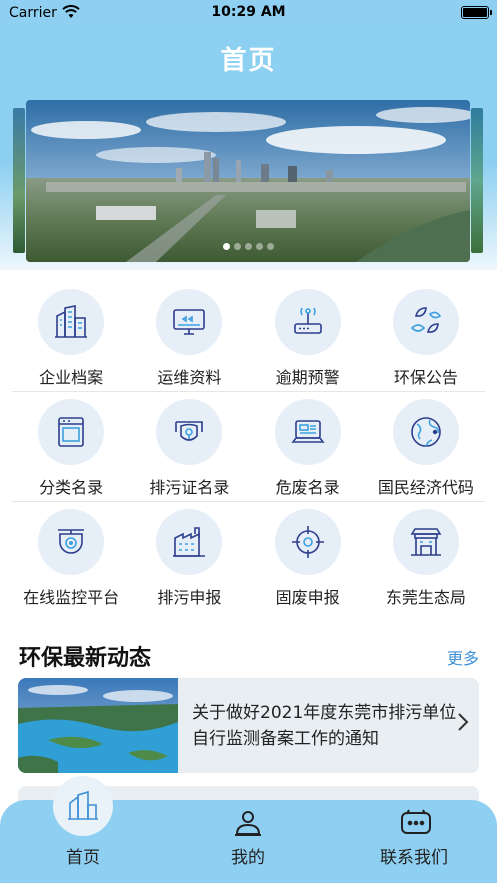 The width and height of the screenshot is (497, 883). Describe the element at coordinates (248, 823) in the screenshot. I see `user-icon` at that location.